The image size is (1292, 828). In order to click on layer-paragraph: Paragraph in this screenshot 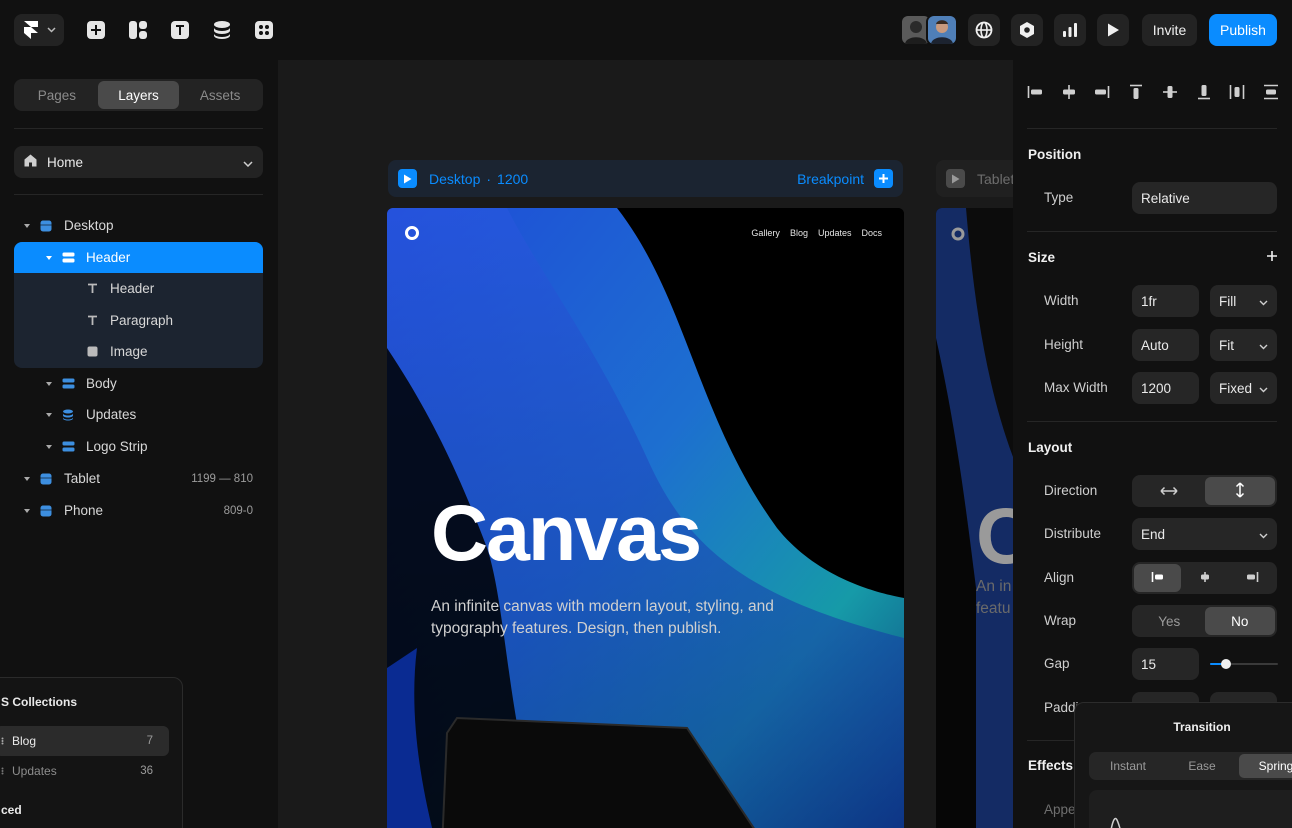, I will do `click(138, 320)`.